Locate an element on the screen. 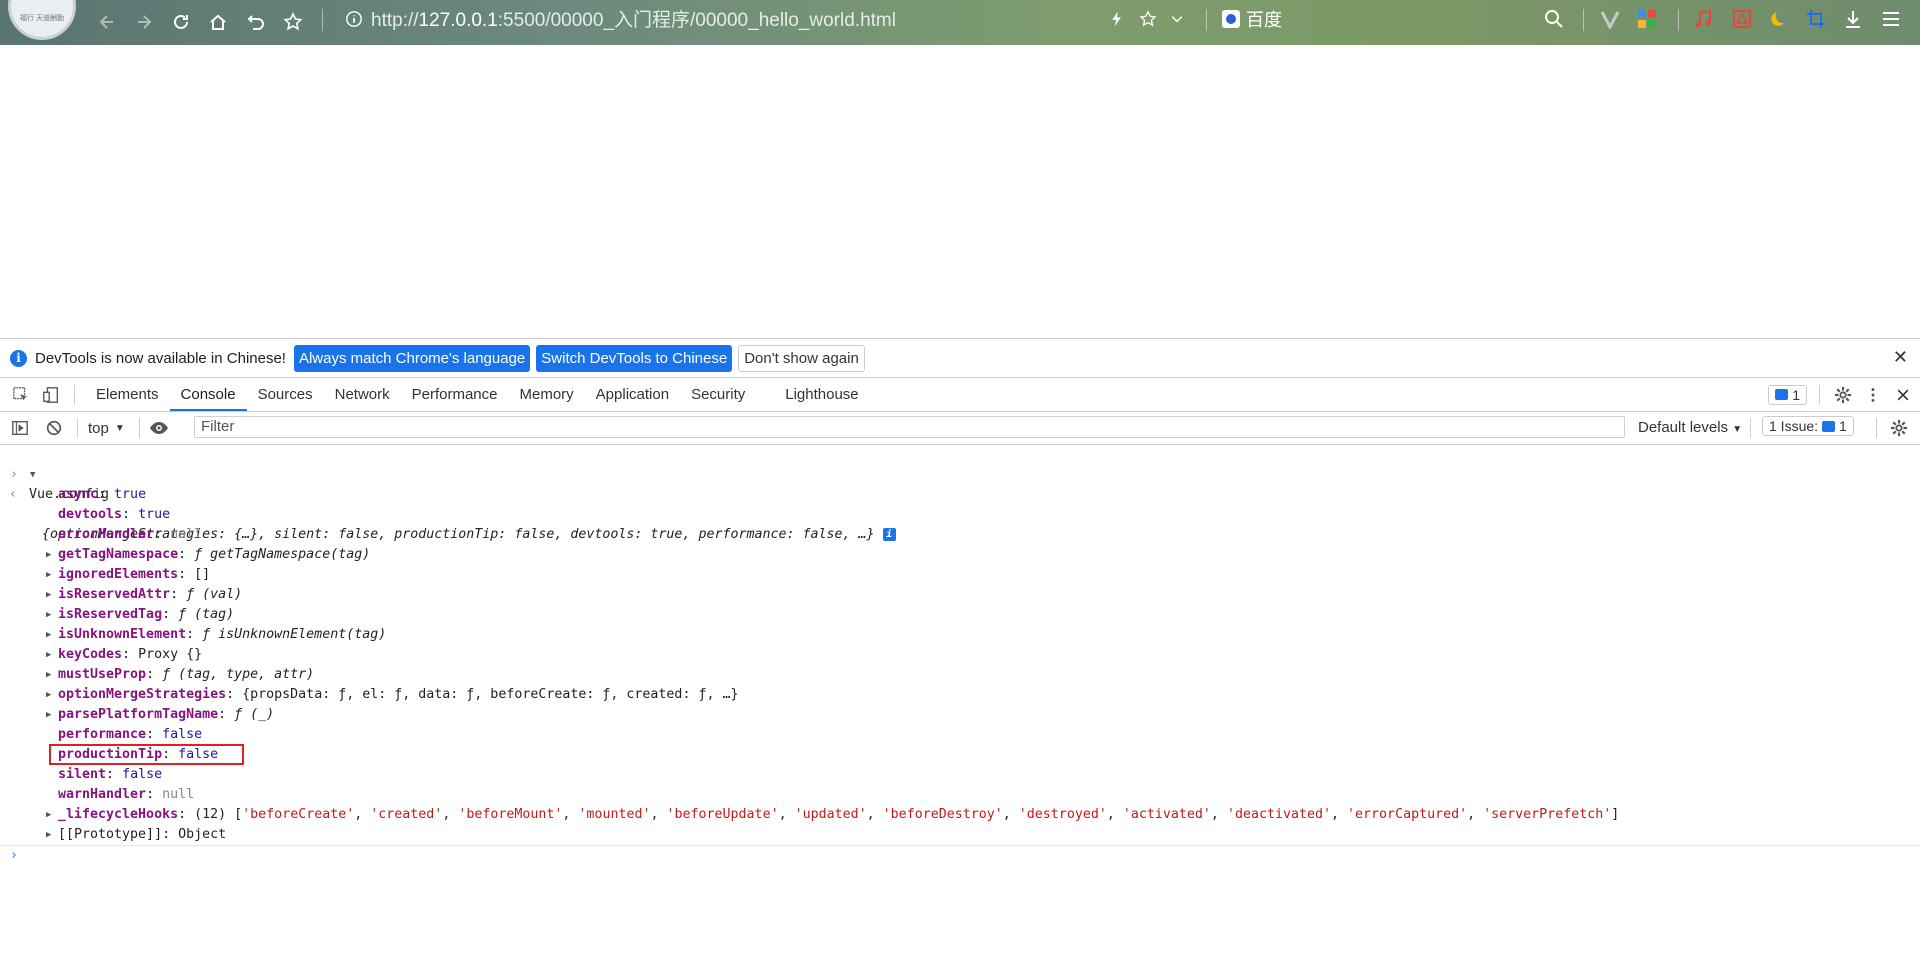 The width and height of the screenshot is (1920, 971). close-devtools-icon is located at coordinates (1903, 395).